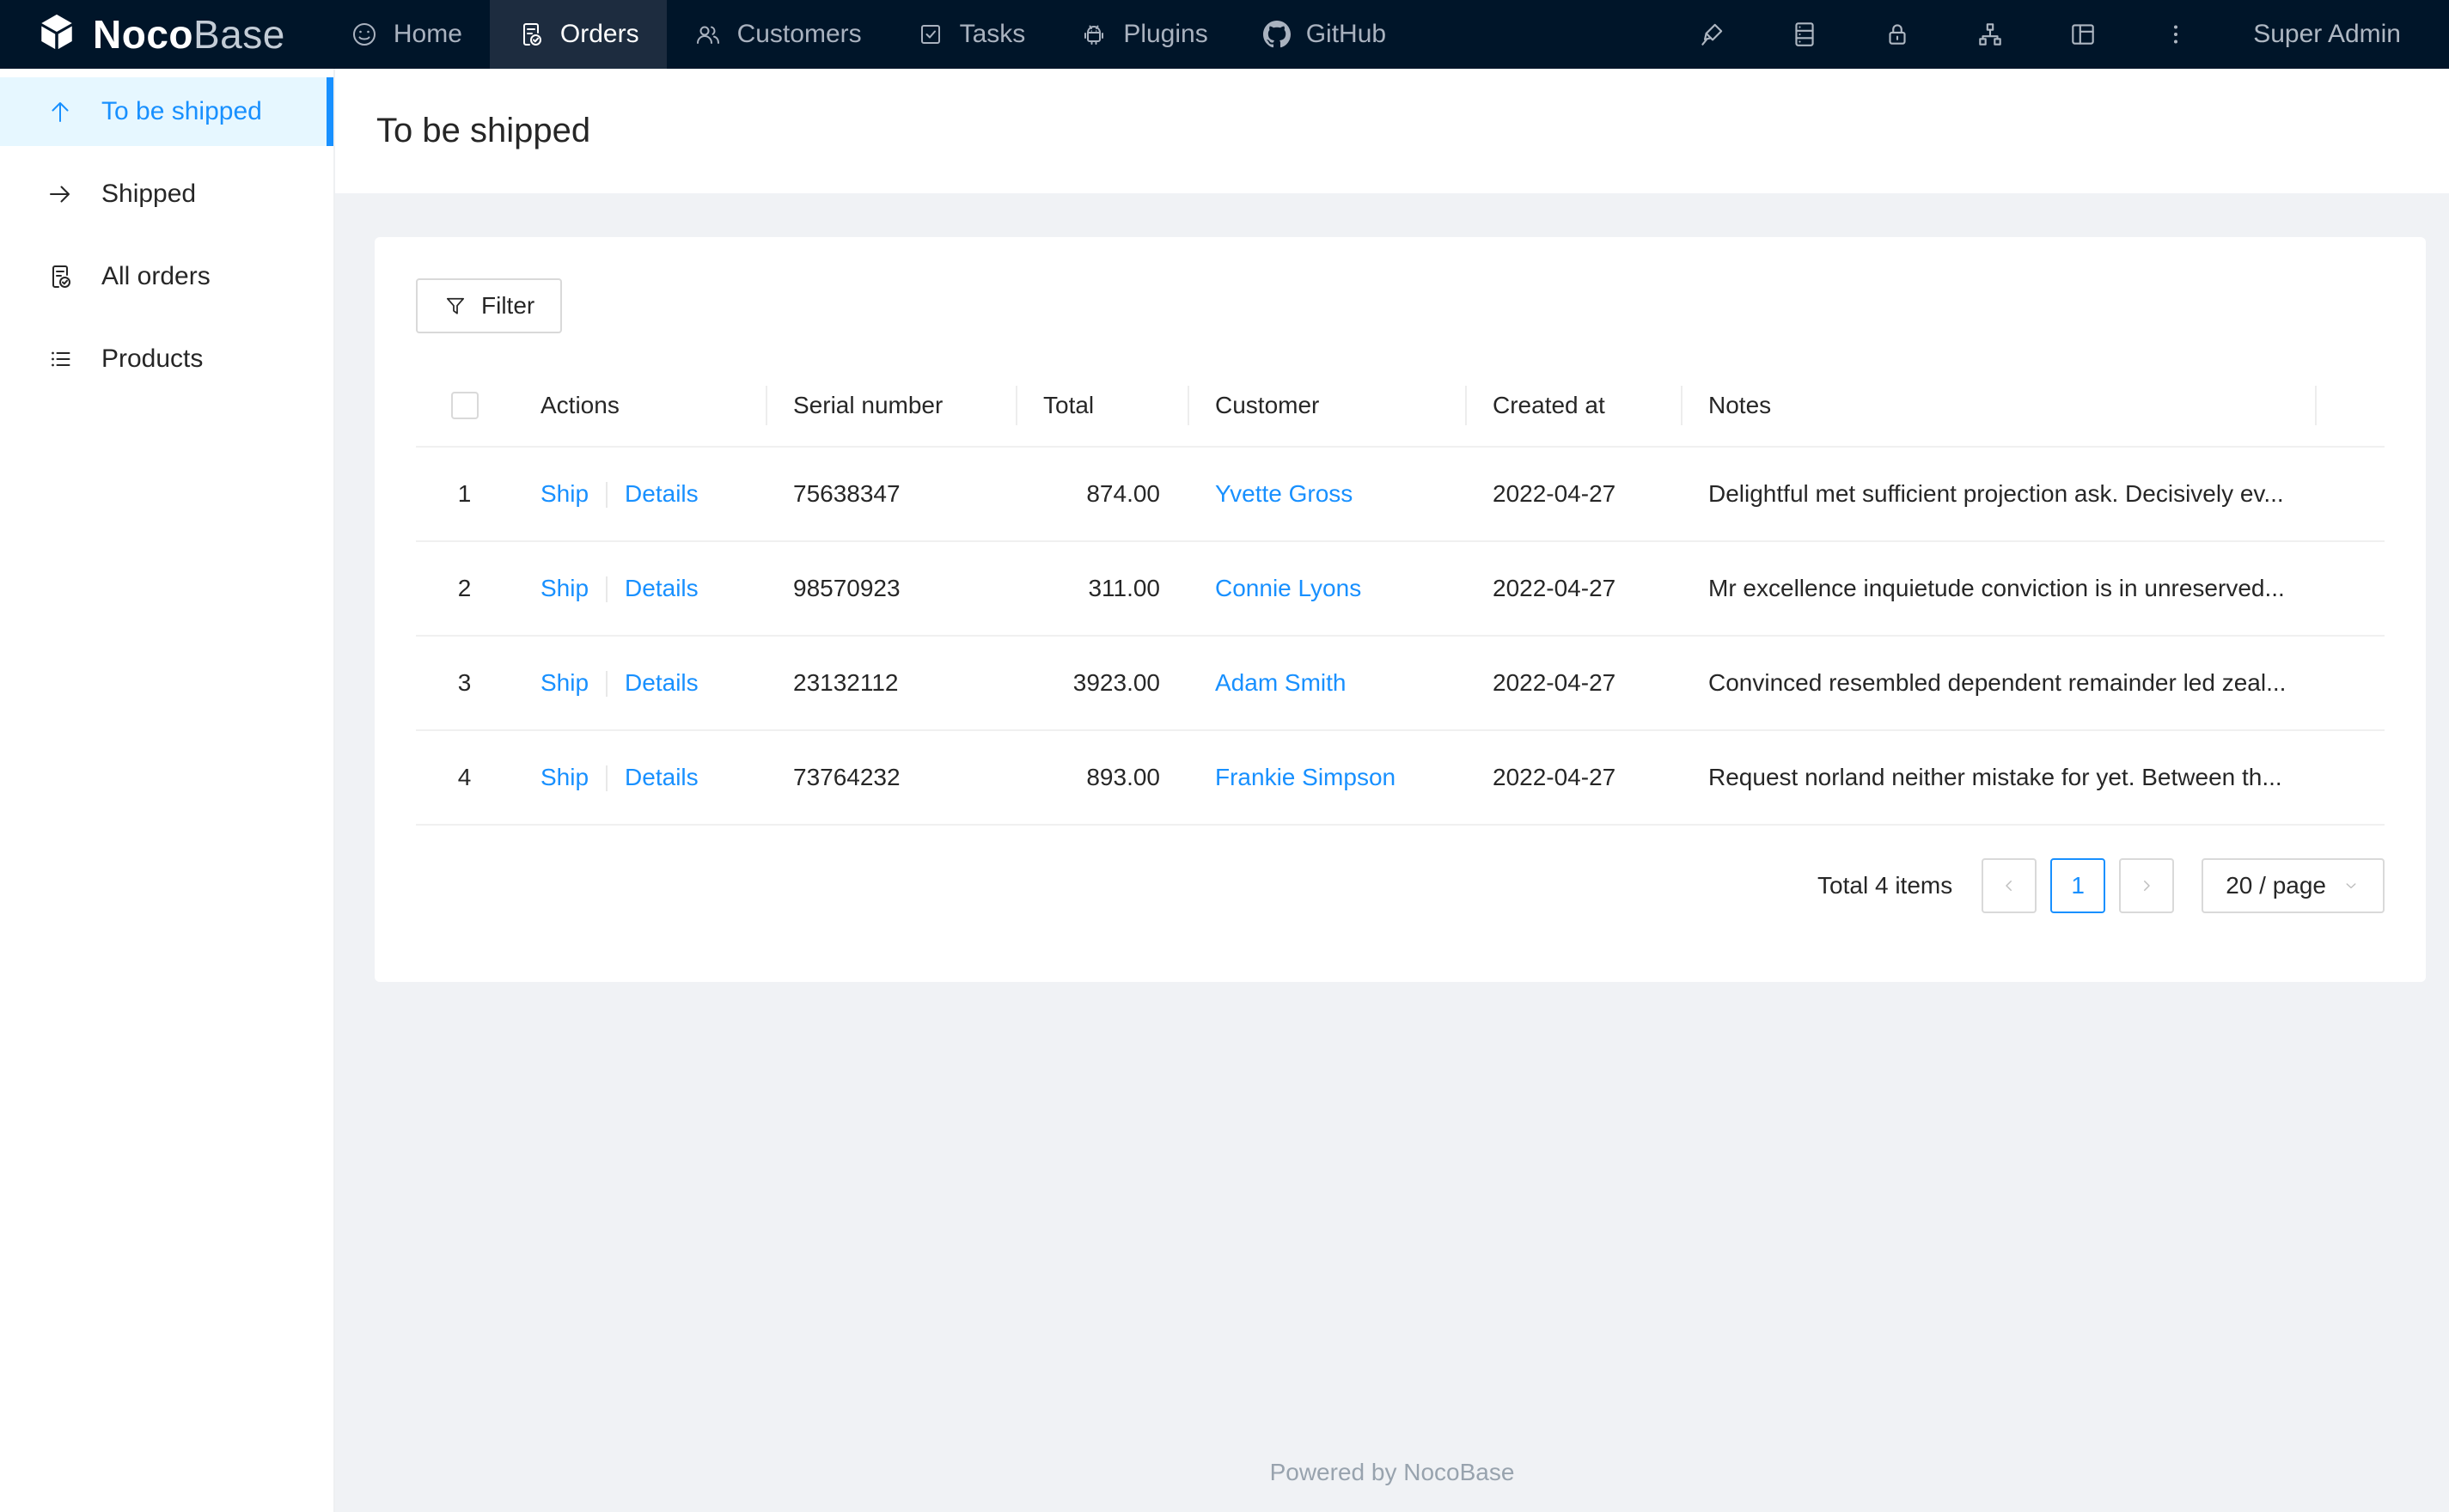 The image size is (2449, 1512). I want to click on serial-number-cell: 75638347, so click(891, 495).